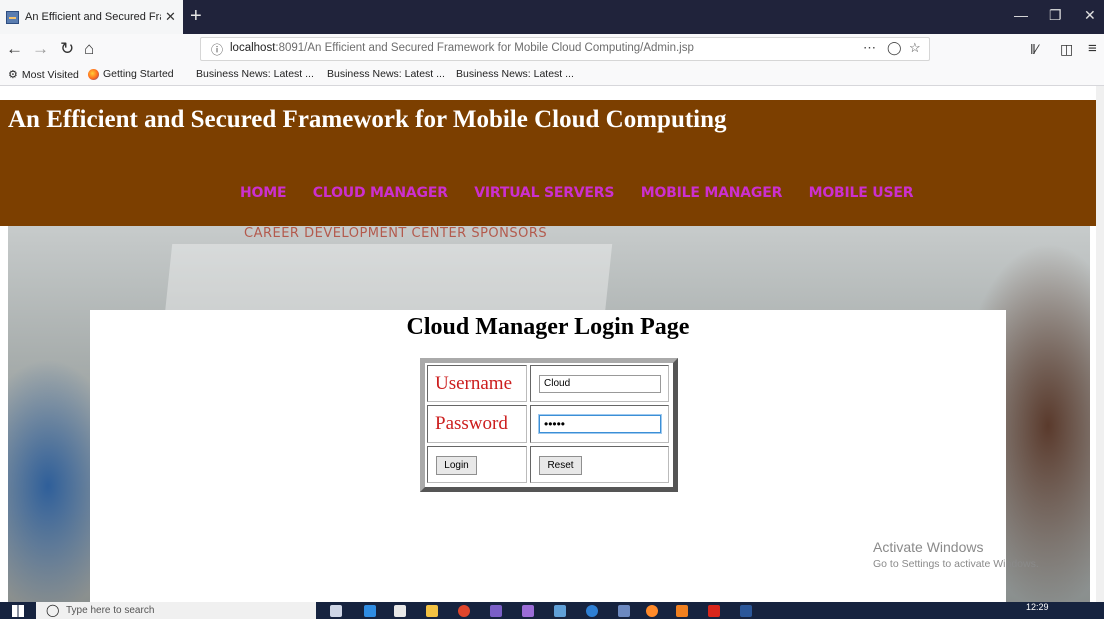 The height and width of the screenshot is (619, 1104). I want to click on password-input-cell: •••••, so click(599, 424).